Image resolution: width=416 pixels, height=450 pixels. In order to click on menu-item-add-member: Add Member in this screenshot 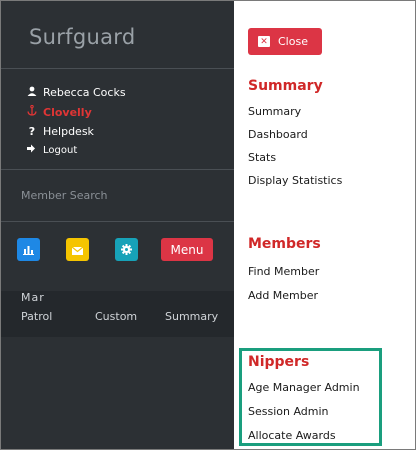, I will do `click(283, 295)`.